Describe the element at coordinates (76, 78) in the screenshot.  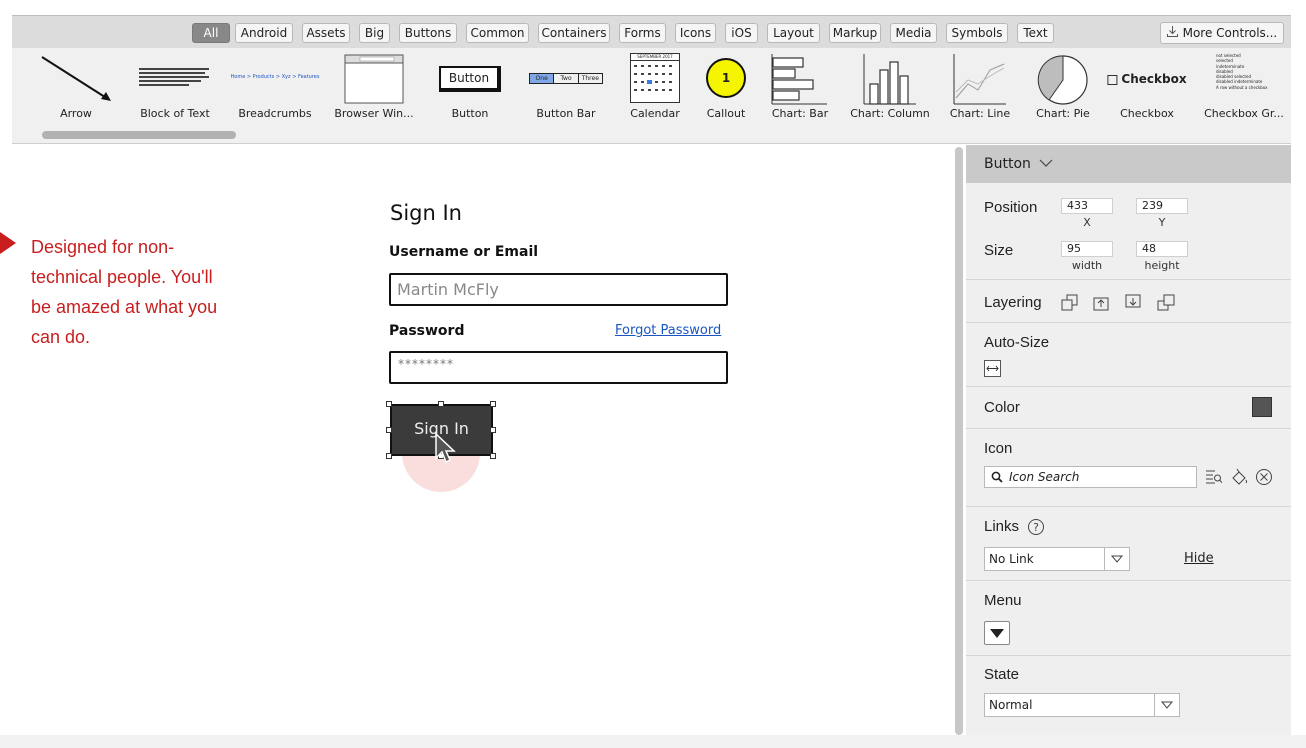
I see `arrow-icon` at that location.